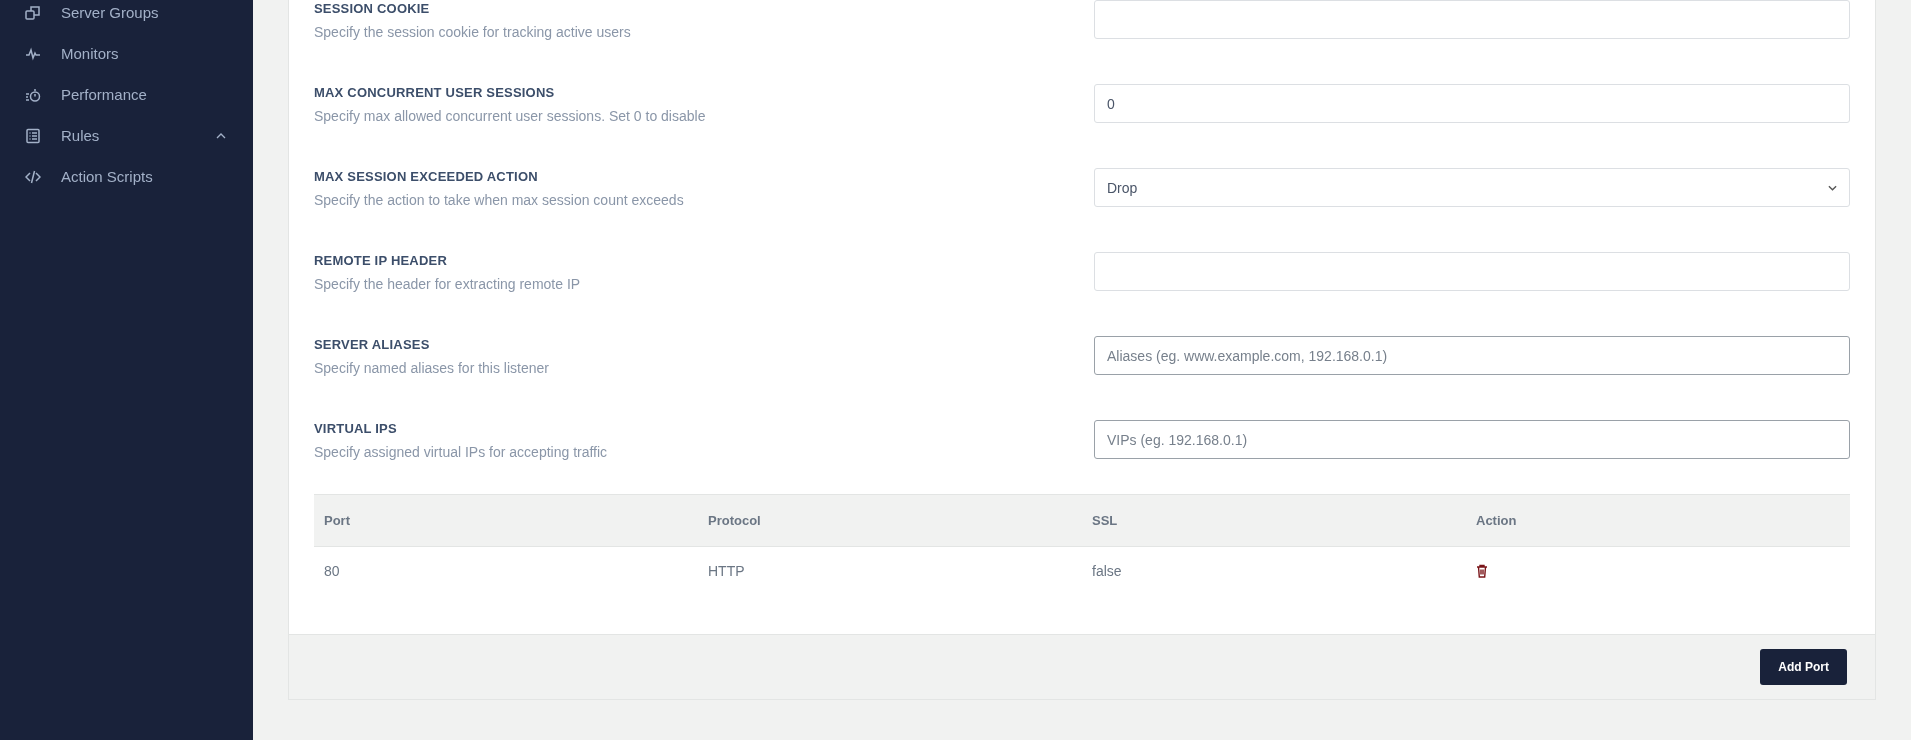 The height and width of the screenshot is (740, 1911). Describe the element at coordinates (381, 260) in the screenshot. I see `field-label: REMOTE IP HEADER` at that location.